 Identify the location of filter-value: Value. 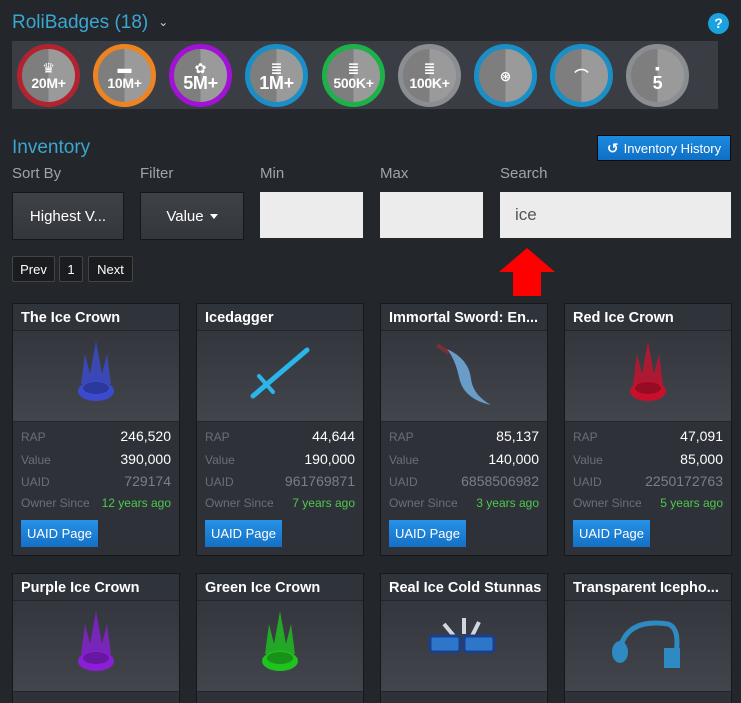
(185, 216).